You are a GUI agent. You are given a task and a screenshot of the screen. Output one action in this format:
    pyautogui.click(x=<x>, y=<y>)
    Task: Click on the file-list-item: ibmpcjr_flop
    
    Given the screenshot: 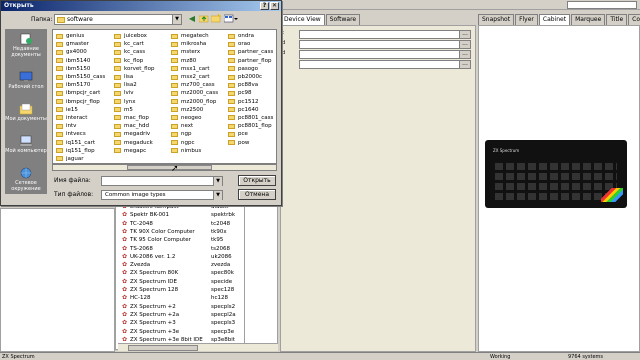 What is the action you would take?
    pyautogui.click(x=80, y=102)
    